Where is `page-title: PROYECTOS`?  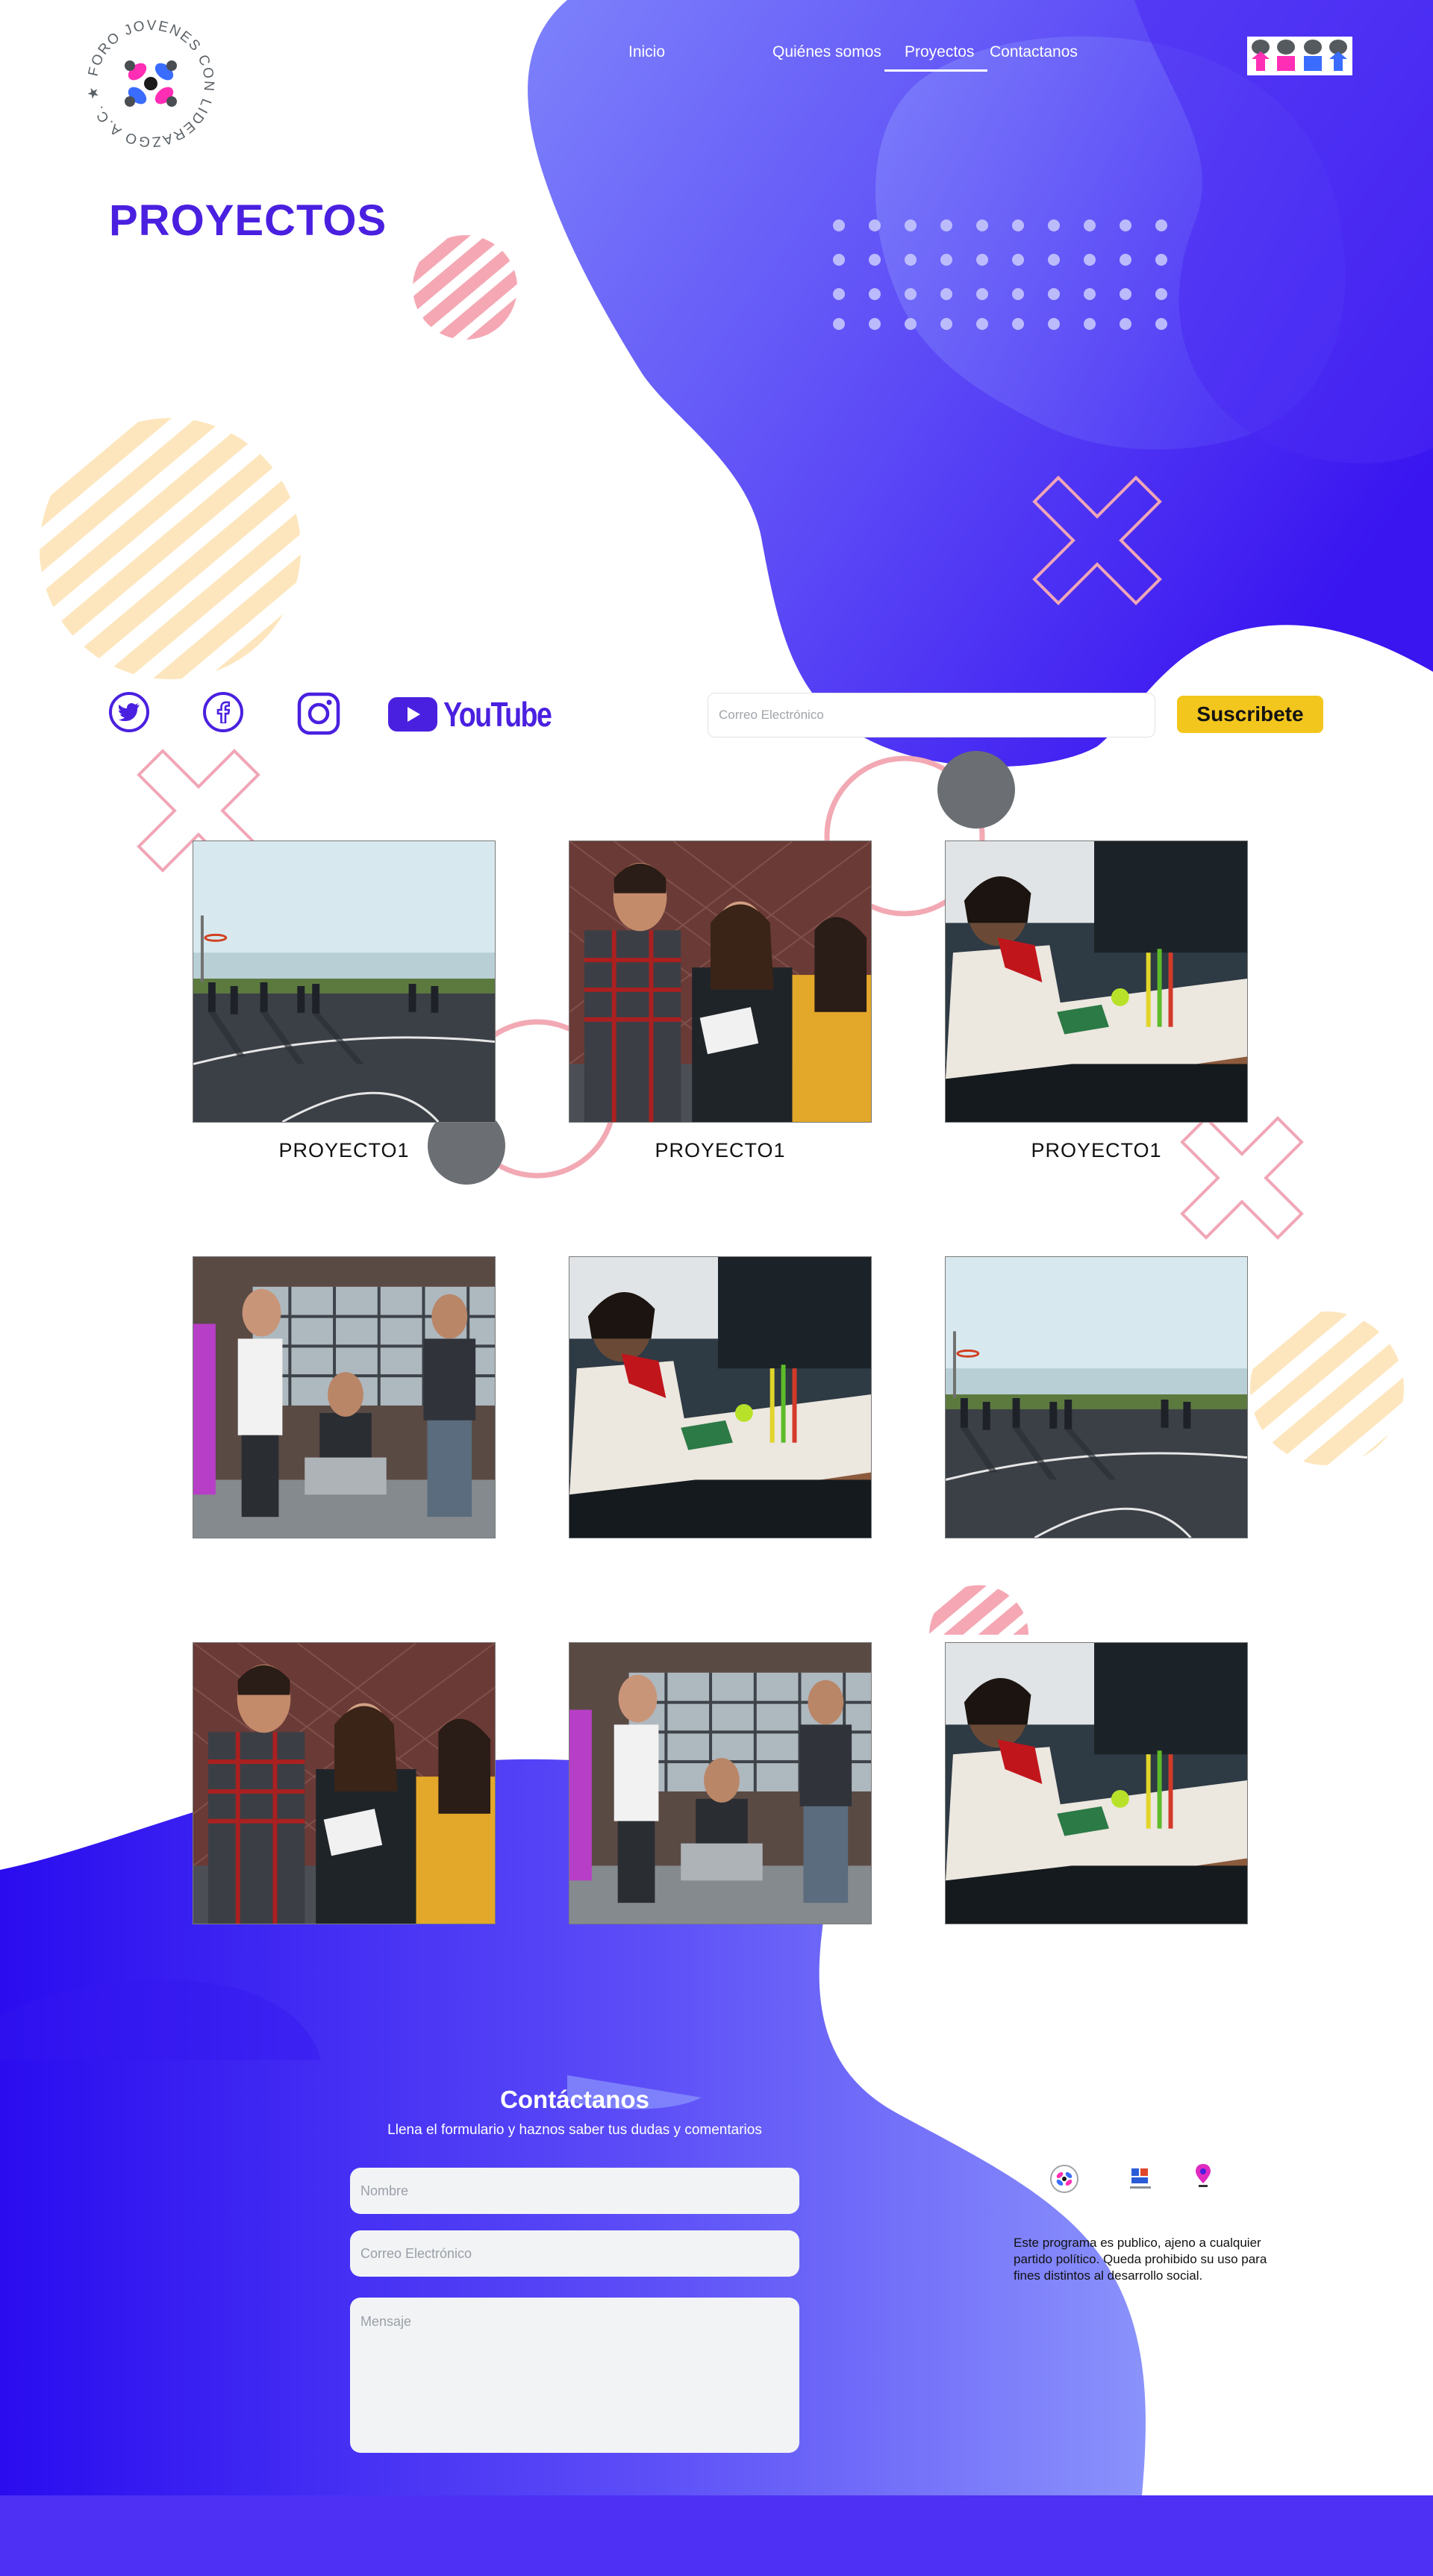
page-title: PROYECTOS is located at coordinates (248, 220).